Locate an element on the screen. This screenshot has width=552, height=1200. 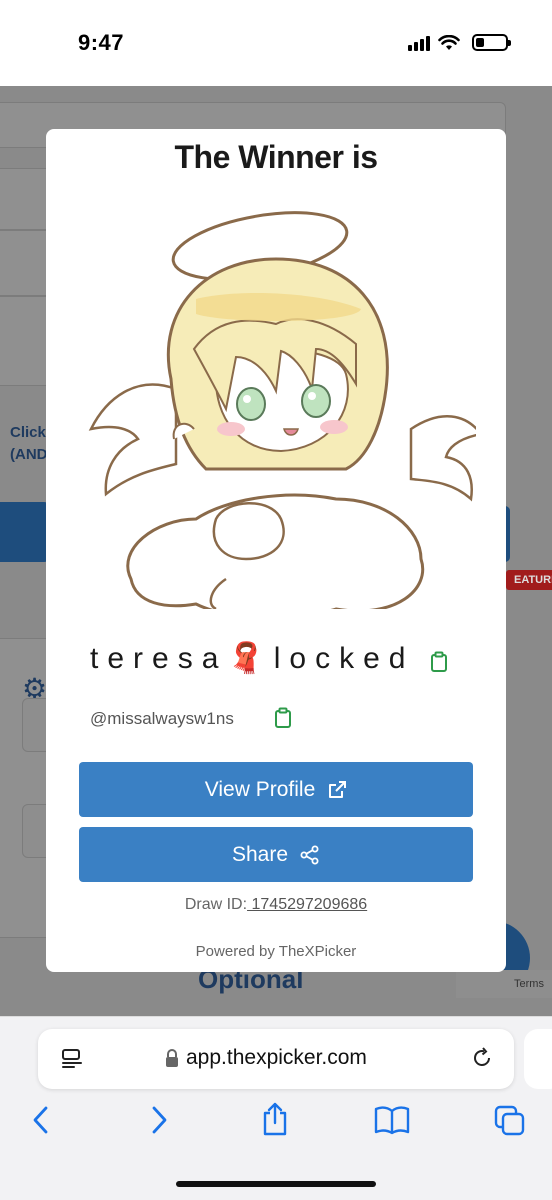
battery-level is located at coordinates (480, 42).